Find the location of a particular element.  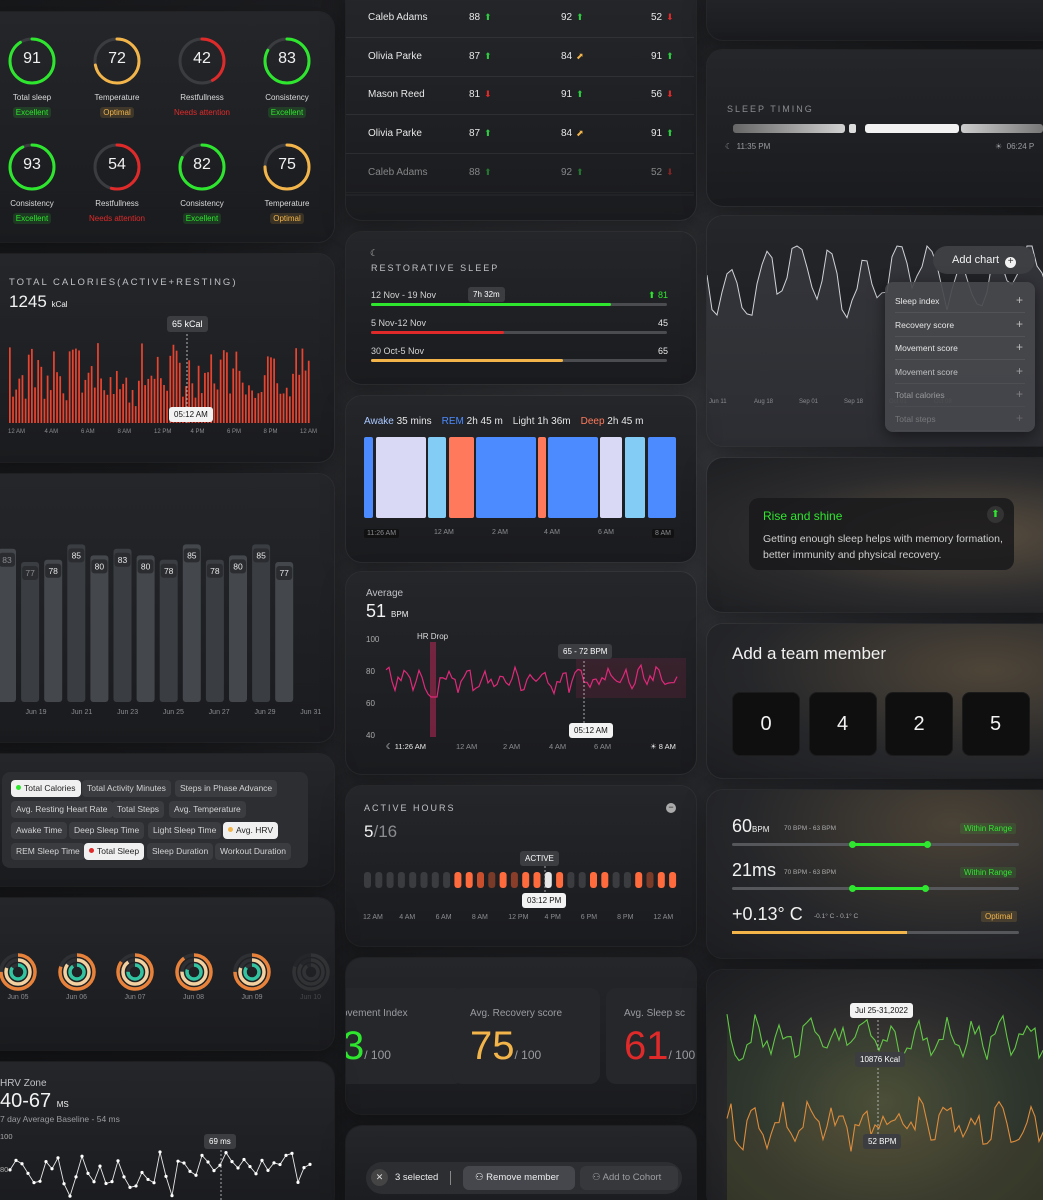

stage-tick: 6 AM is located at coordinates (606, 532).